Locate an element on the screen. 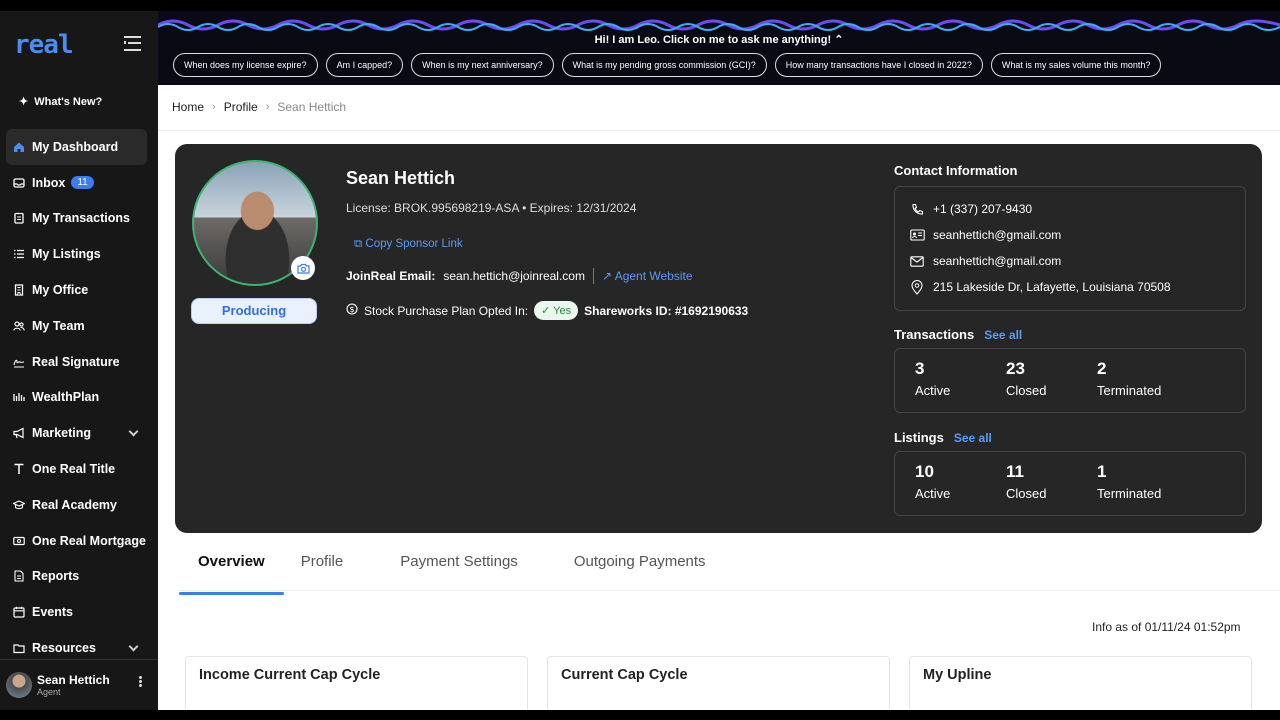 The width and height of the screenshot is (1280, 720). check-icon: ✓ is located at coordinates (546, 311).